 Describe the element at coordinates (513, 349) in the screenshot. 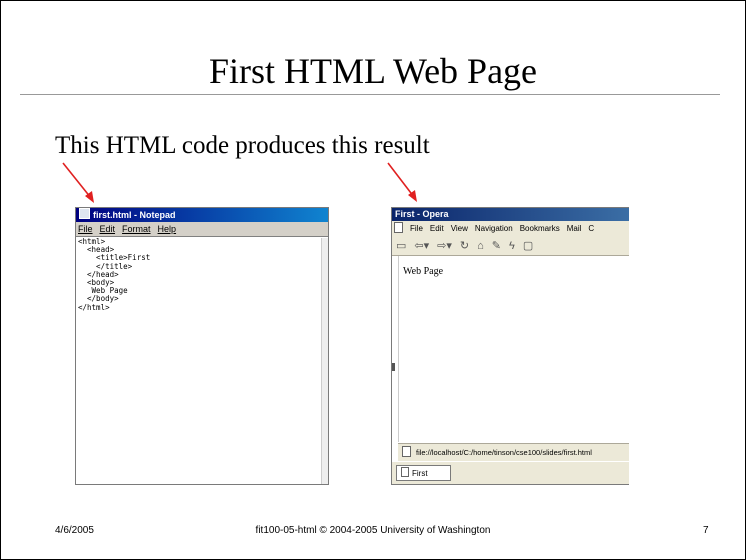

I see `opera-page-content: Web Page` at that location.